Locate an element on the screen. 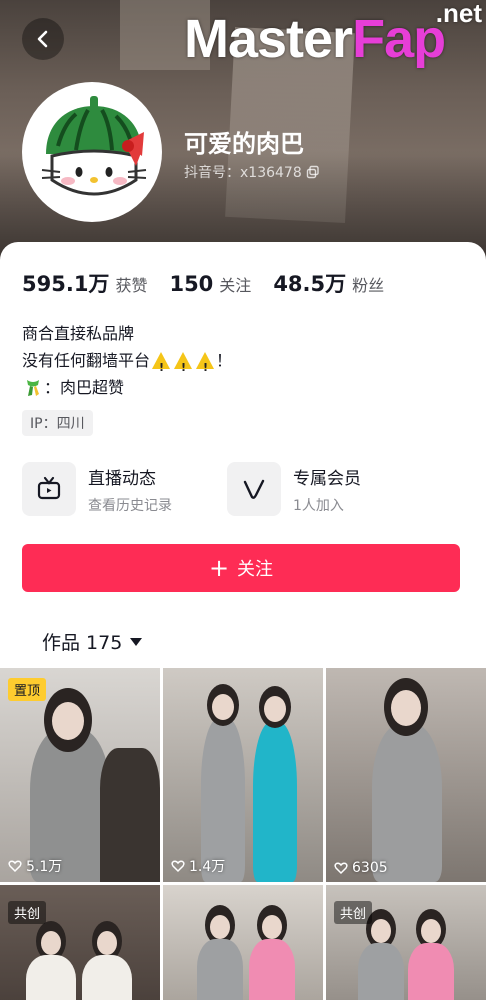  tv-icon is located at coordinates (49, 488).